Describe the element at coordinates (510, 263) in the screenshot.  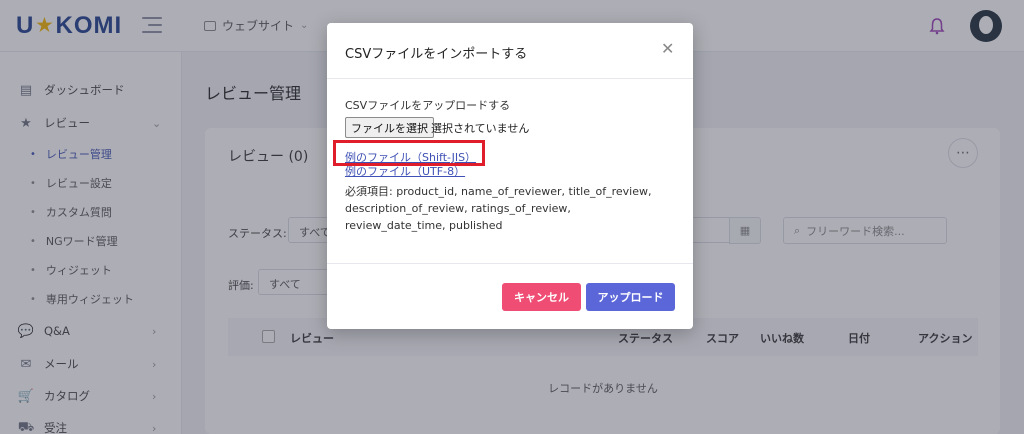
I see `modal-footer-divider` at that location.